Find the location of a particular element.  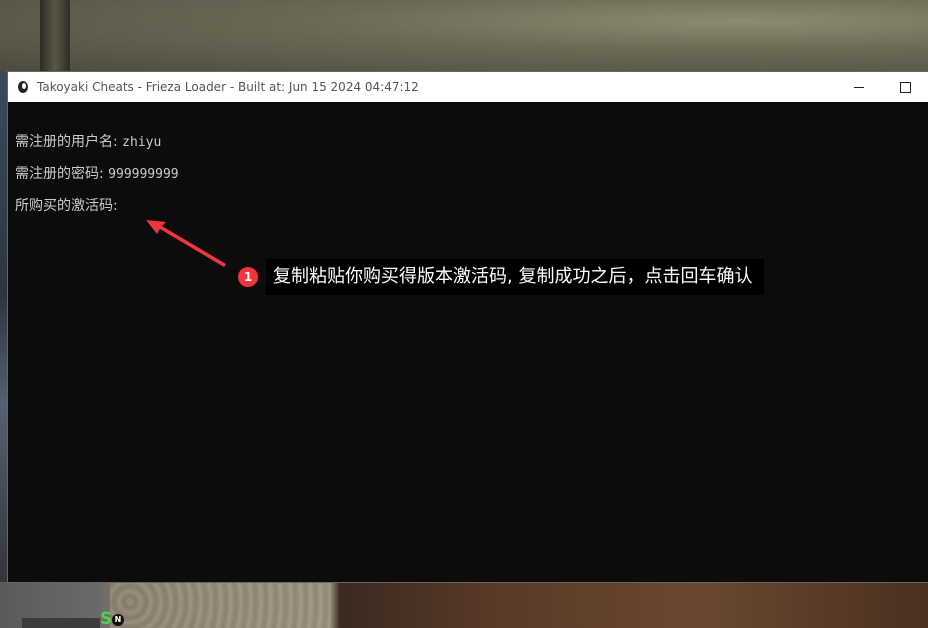

hud-bar is located at coordinates (61, 623).